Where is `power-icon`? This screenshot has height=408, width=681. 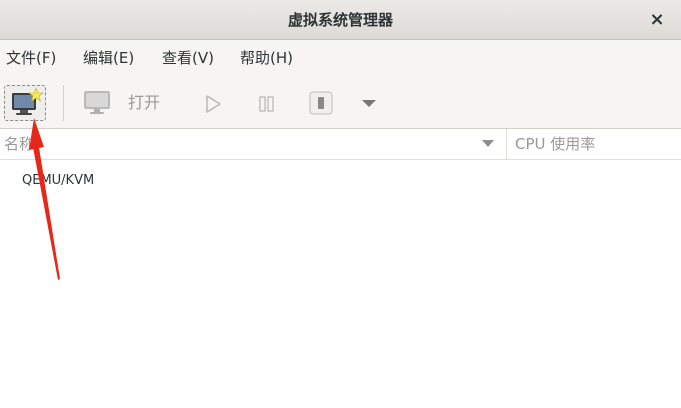 power-icon is located at coordinates (321, 103).